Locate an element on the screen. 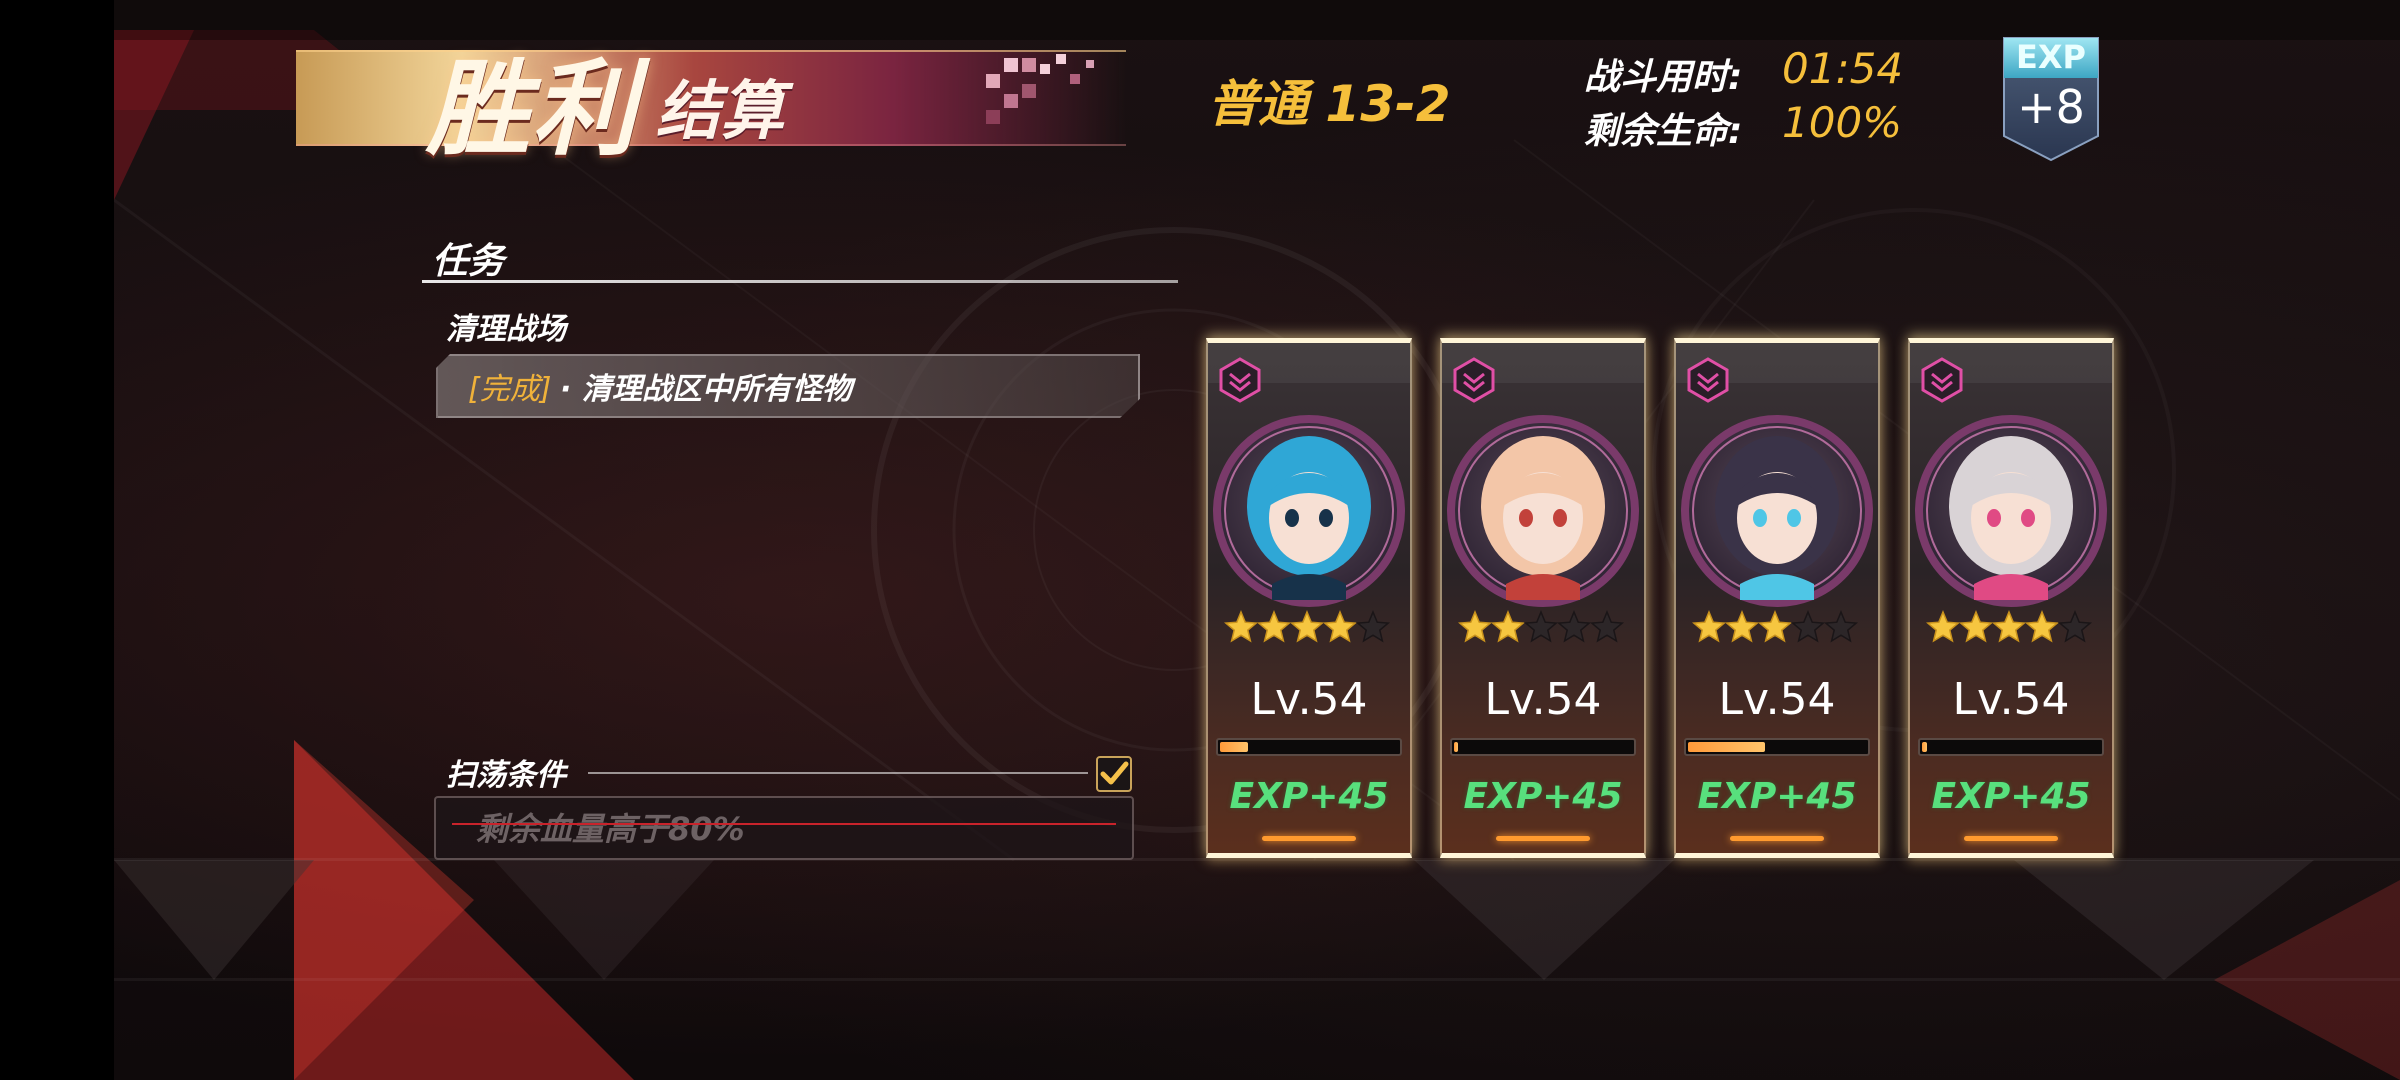 This screenshot has width=2400, height=1080. victory-banner: 胜利 结算 is located at coordinates (711, 109).